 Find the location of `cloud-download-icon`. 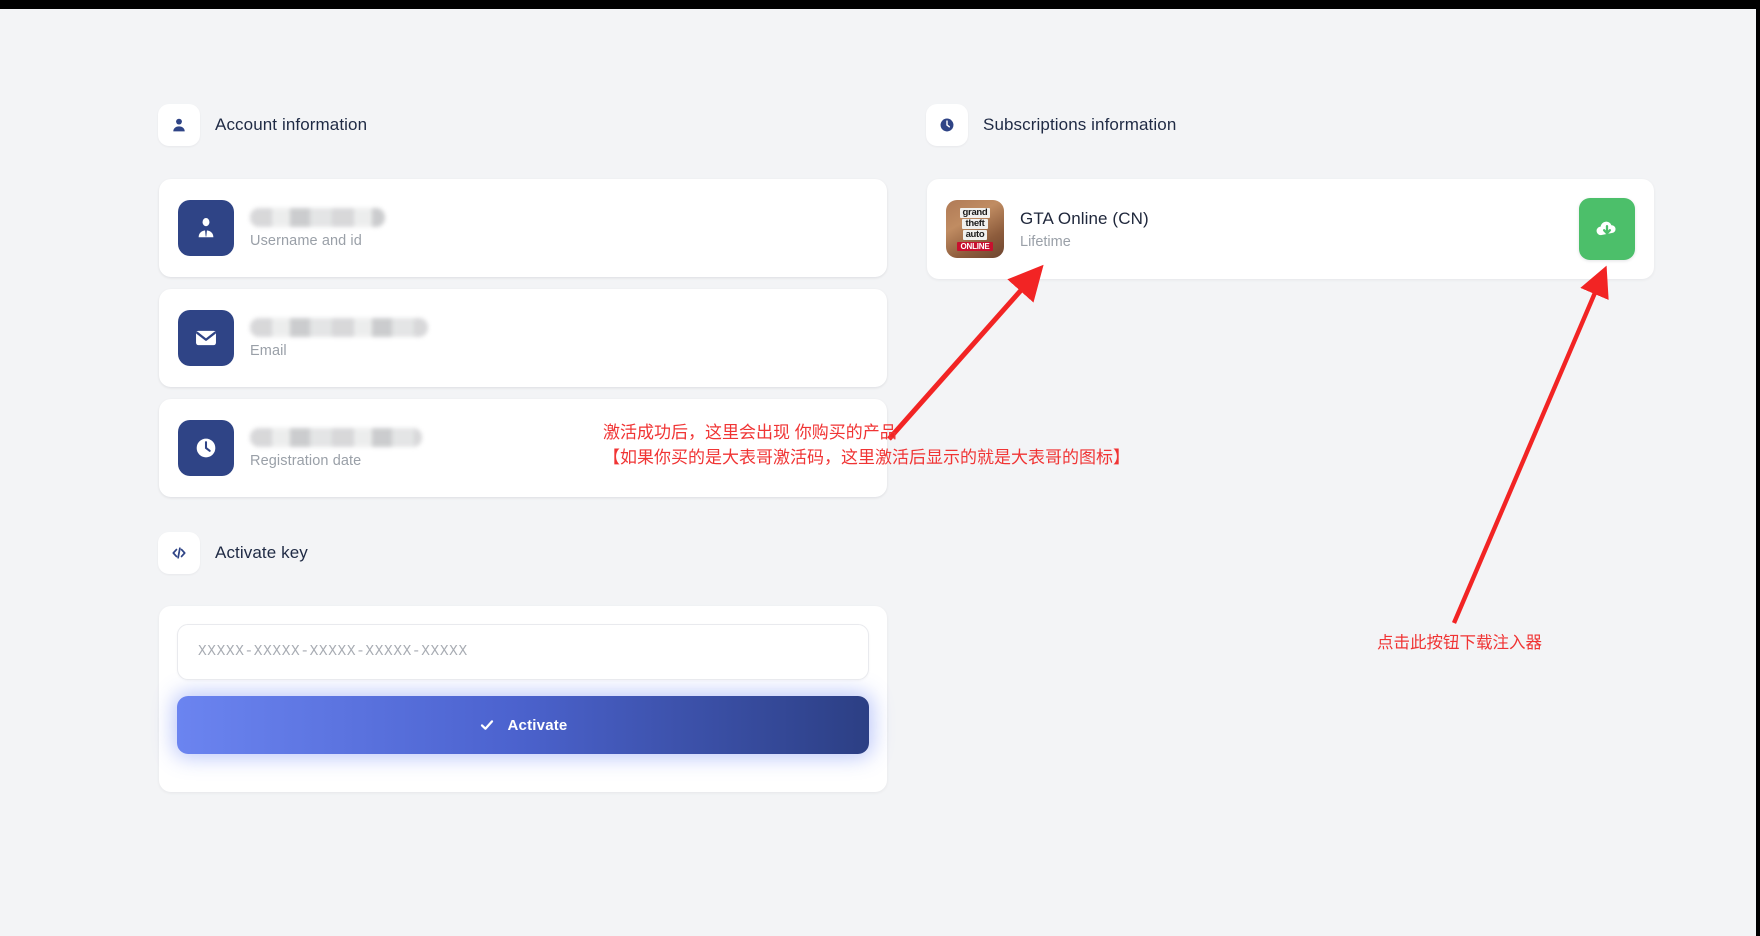

cloud-download-icon is located at coordinates (1607, 229).